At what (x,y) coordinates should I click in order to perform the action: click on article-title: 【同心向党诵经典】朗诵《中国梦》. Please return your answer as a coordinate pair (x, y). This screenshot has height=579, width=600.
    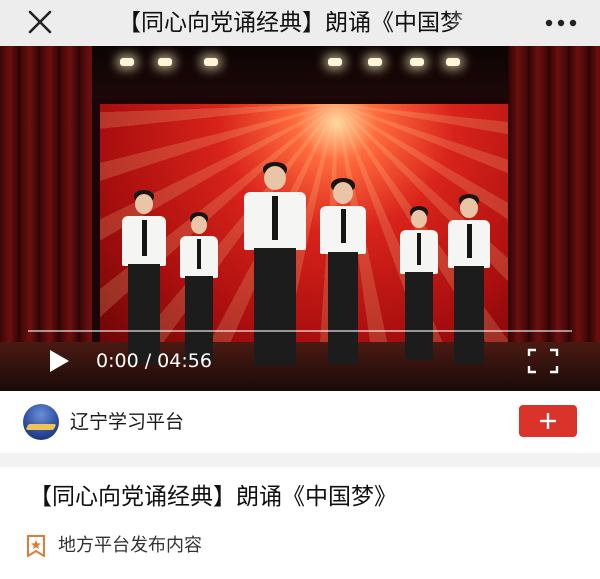
    Looking at the image, I should click on (213, 497).